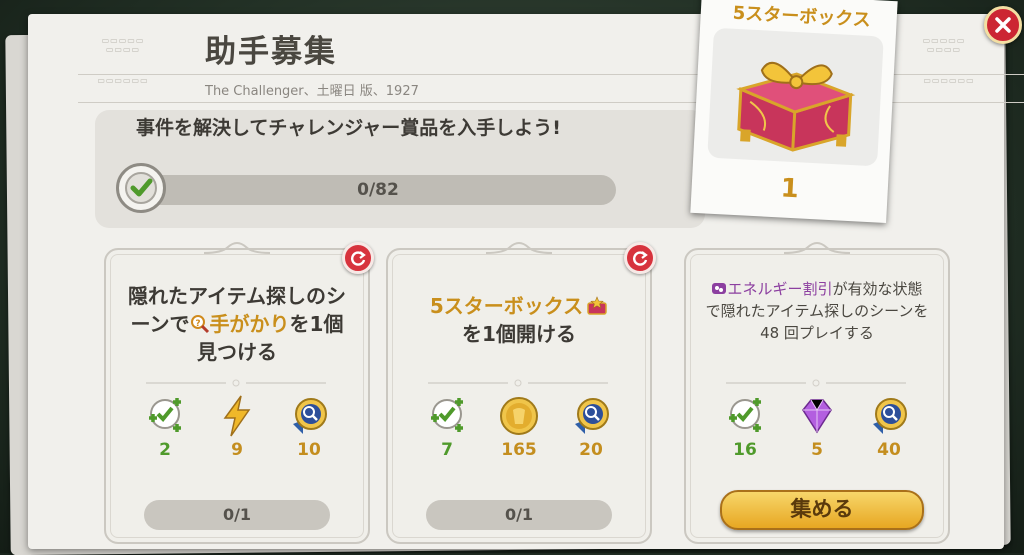 The height and width of the screenshot is (555, 1024). Describe the element at coordinates (348, 128) in the screenshot. I see `main-task-text: 事件を解決してチャレンジャー賞品を入手しよう!` at that location.